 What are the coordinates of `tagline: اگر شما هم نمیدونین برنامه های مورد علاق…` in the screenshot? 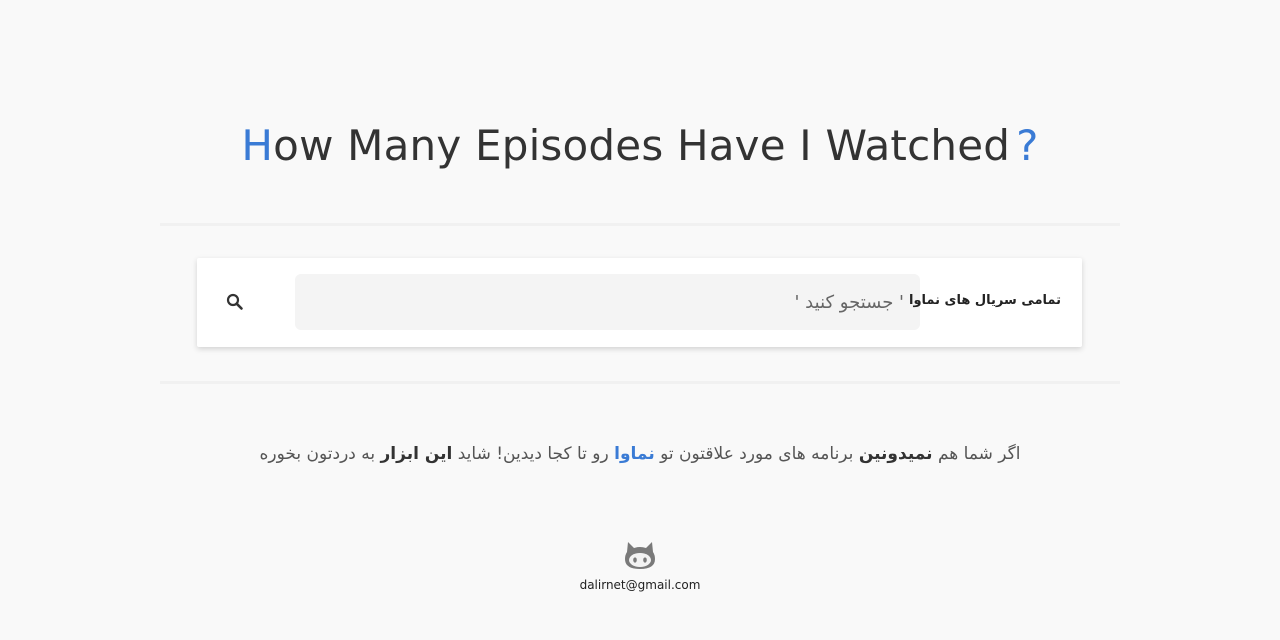 It's located at (640, 454).